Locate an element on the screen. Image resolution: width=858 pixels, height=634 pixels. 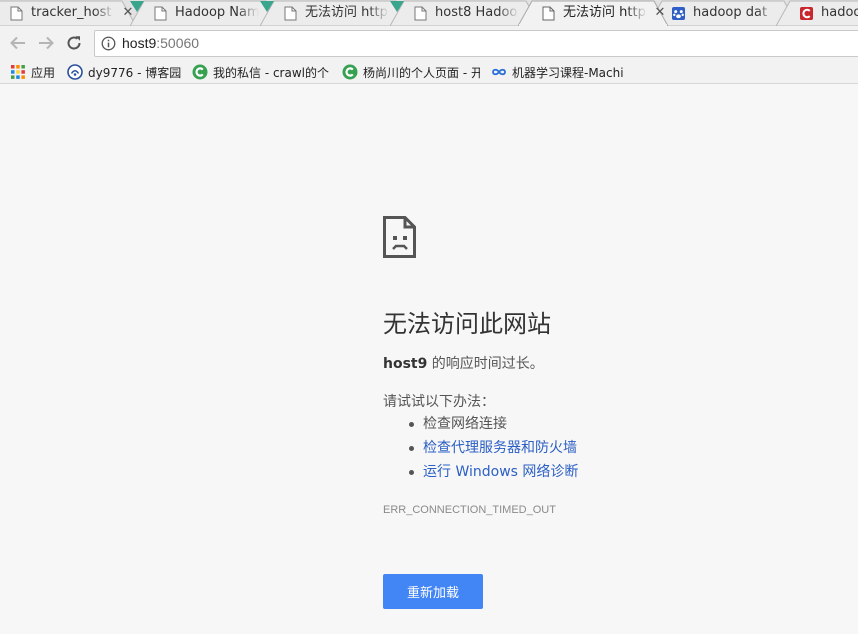
bookmark-crawl: 我的私信 - crawl的个 is located at coordinates (261, 72).